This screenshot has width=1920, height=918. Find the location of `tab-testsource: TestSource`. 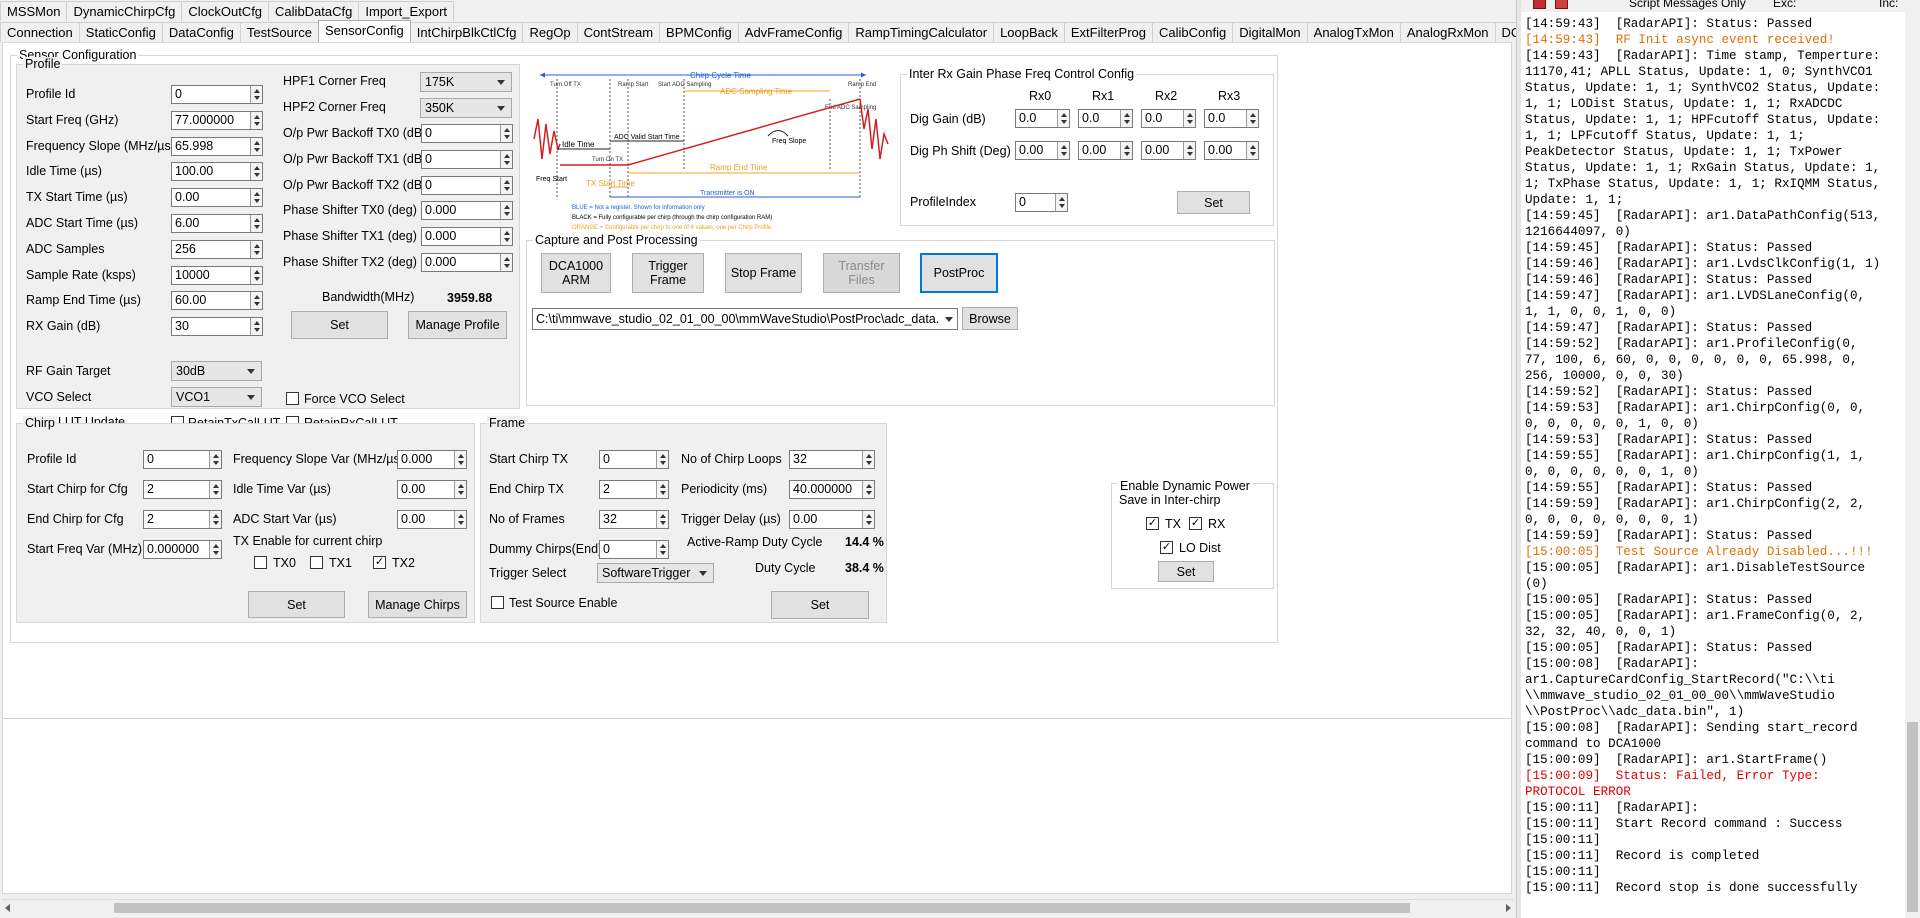

tab-testsource: TestSource is located at coordinates (279, 32).